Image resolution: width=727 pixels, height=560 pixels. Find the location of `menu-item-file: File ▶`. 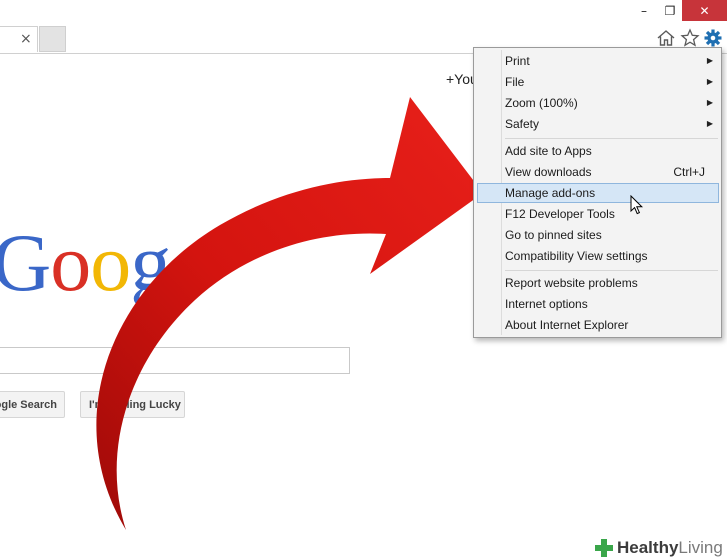

menu-item-file: File ▶ is located at coordinates (598, 82).